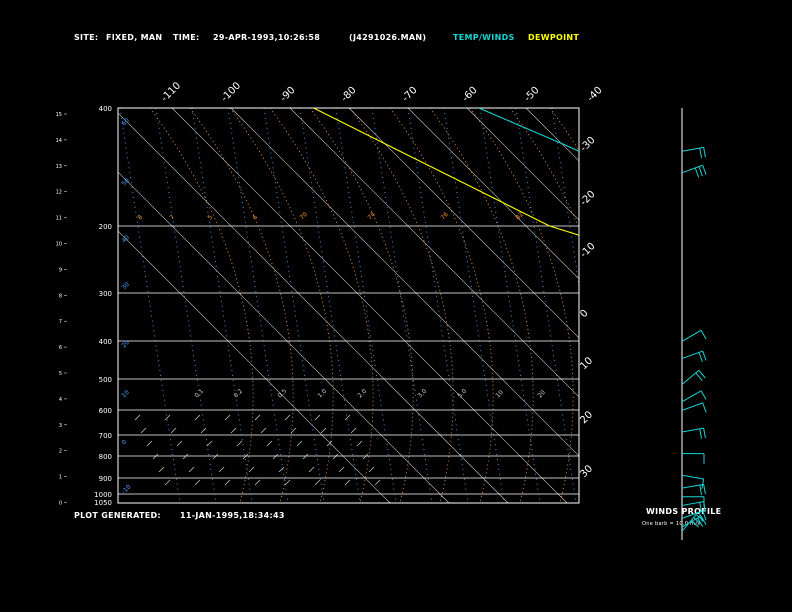 The image size is (792, 612). I want to click on top-temperature-label: -70, so click(409, 94).